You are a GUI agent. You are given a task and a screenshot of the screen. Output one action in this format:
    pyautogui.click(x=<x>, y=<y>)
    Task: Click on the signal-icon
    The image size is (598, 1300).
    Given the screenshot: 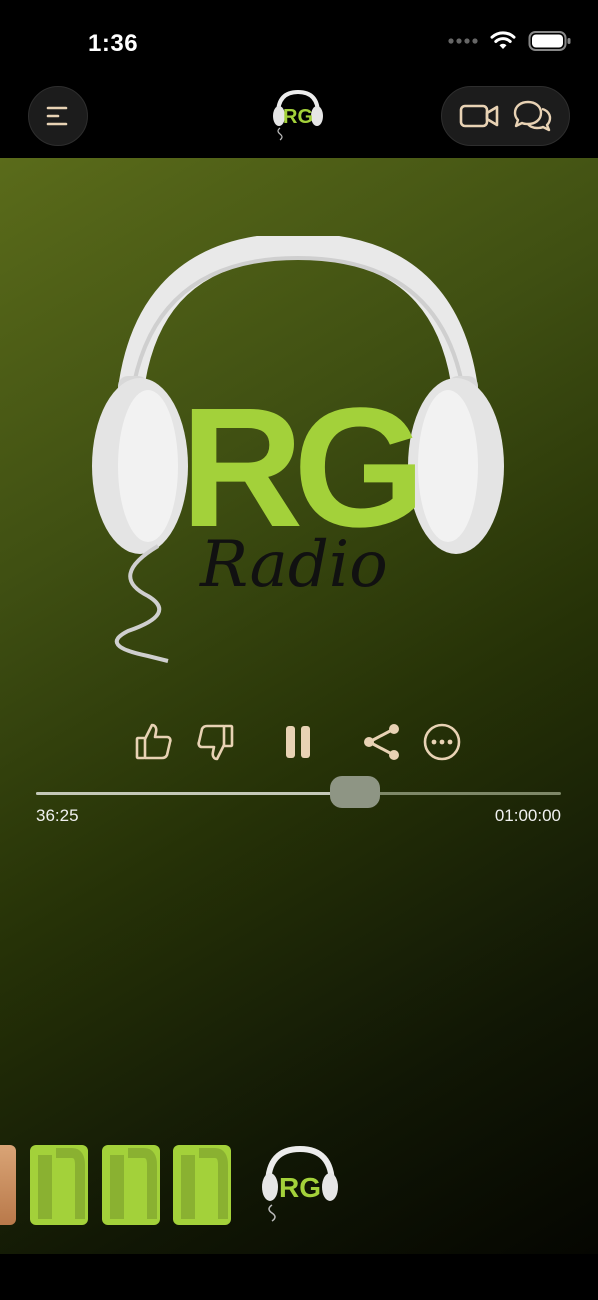 What is the action you would take?
    pyautogui.click(x=463, y=41)
    